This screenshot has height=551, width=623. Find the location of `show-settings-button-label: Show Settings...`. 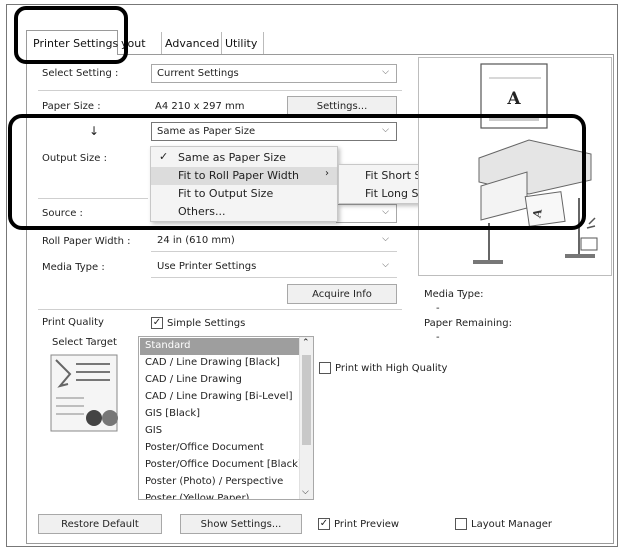

show-settings-button-label: Show Settings... is located at coordinates (241, 524).